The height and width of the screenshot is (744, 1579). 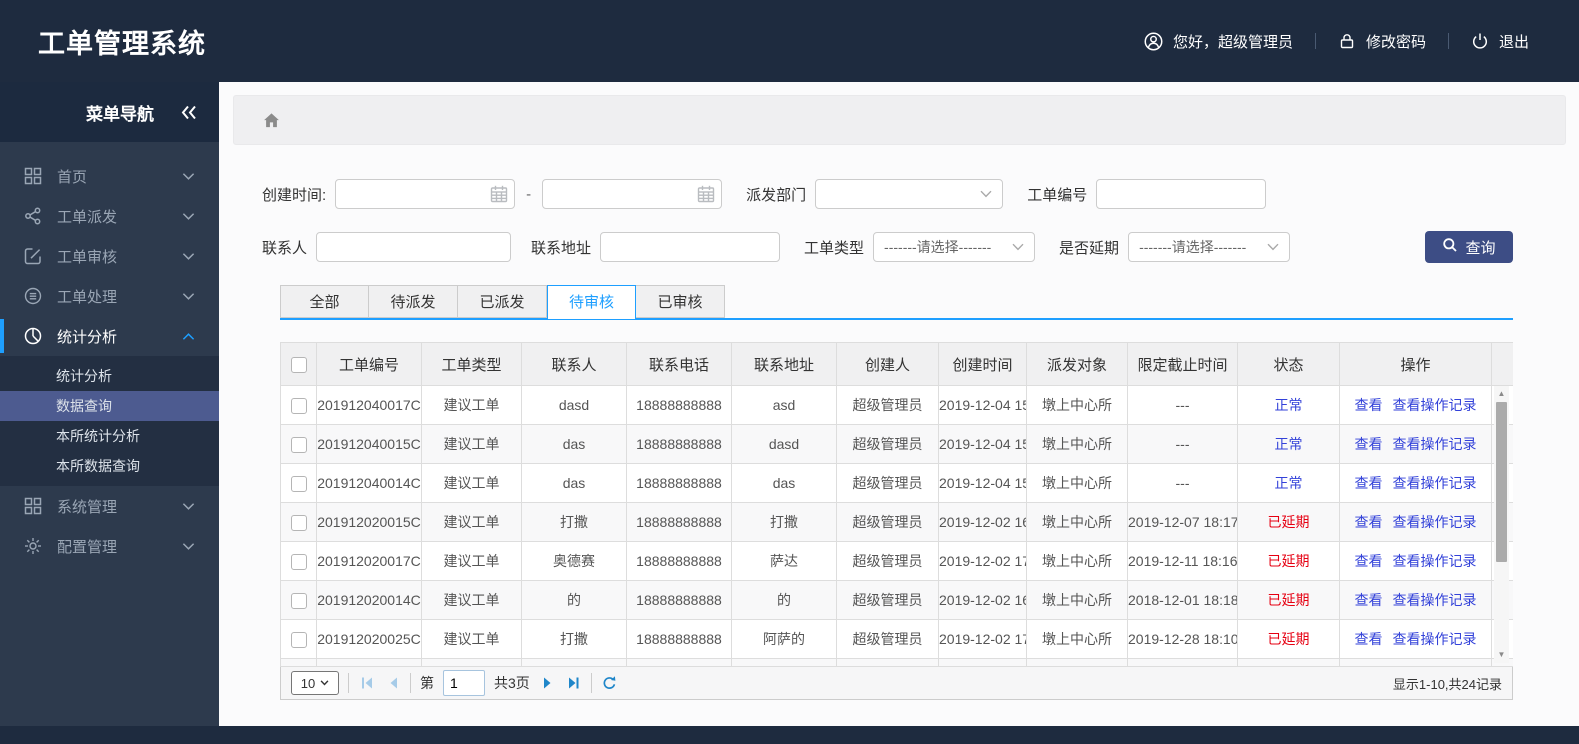 What do you see at coordinates (271, 120) in the screenshot?
I see `home-icon` at bounding box center [271, 120].